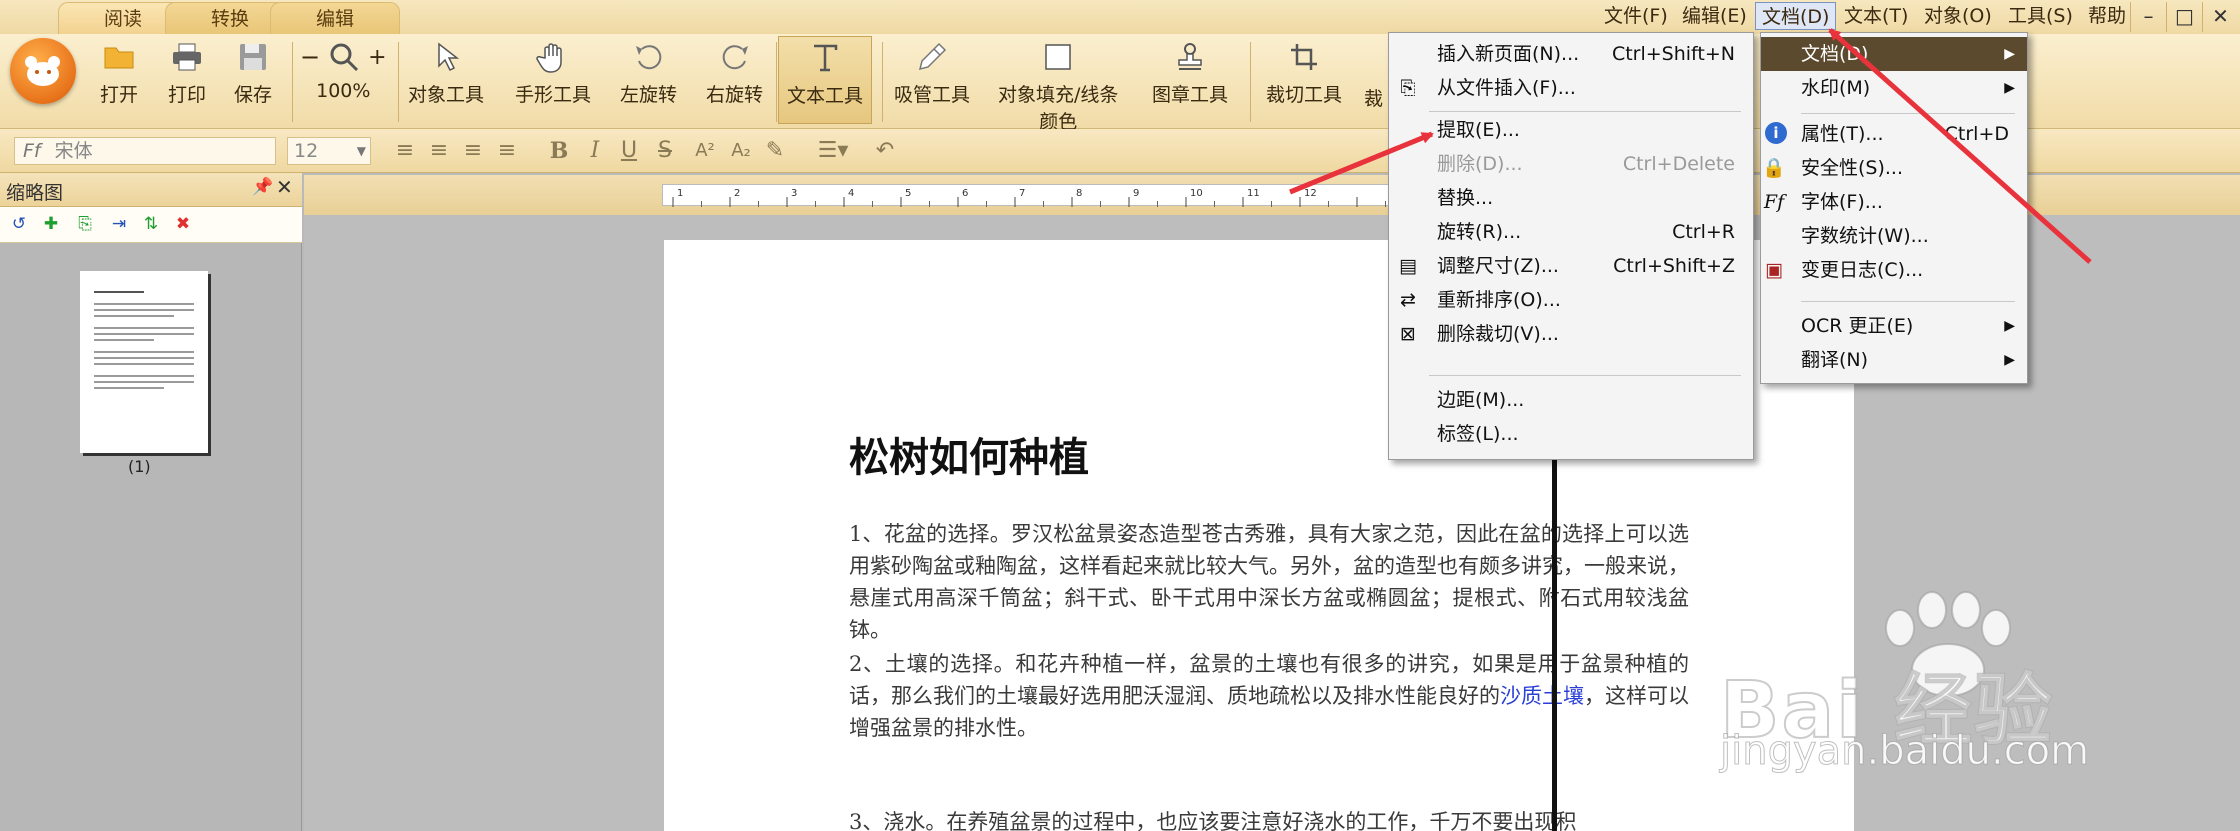  What do you see at coordinates (553, 73) in the screenshot?
I see `hand-tool-button: 手形工具` at bounding box center [553, 73].